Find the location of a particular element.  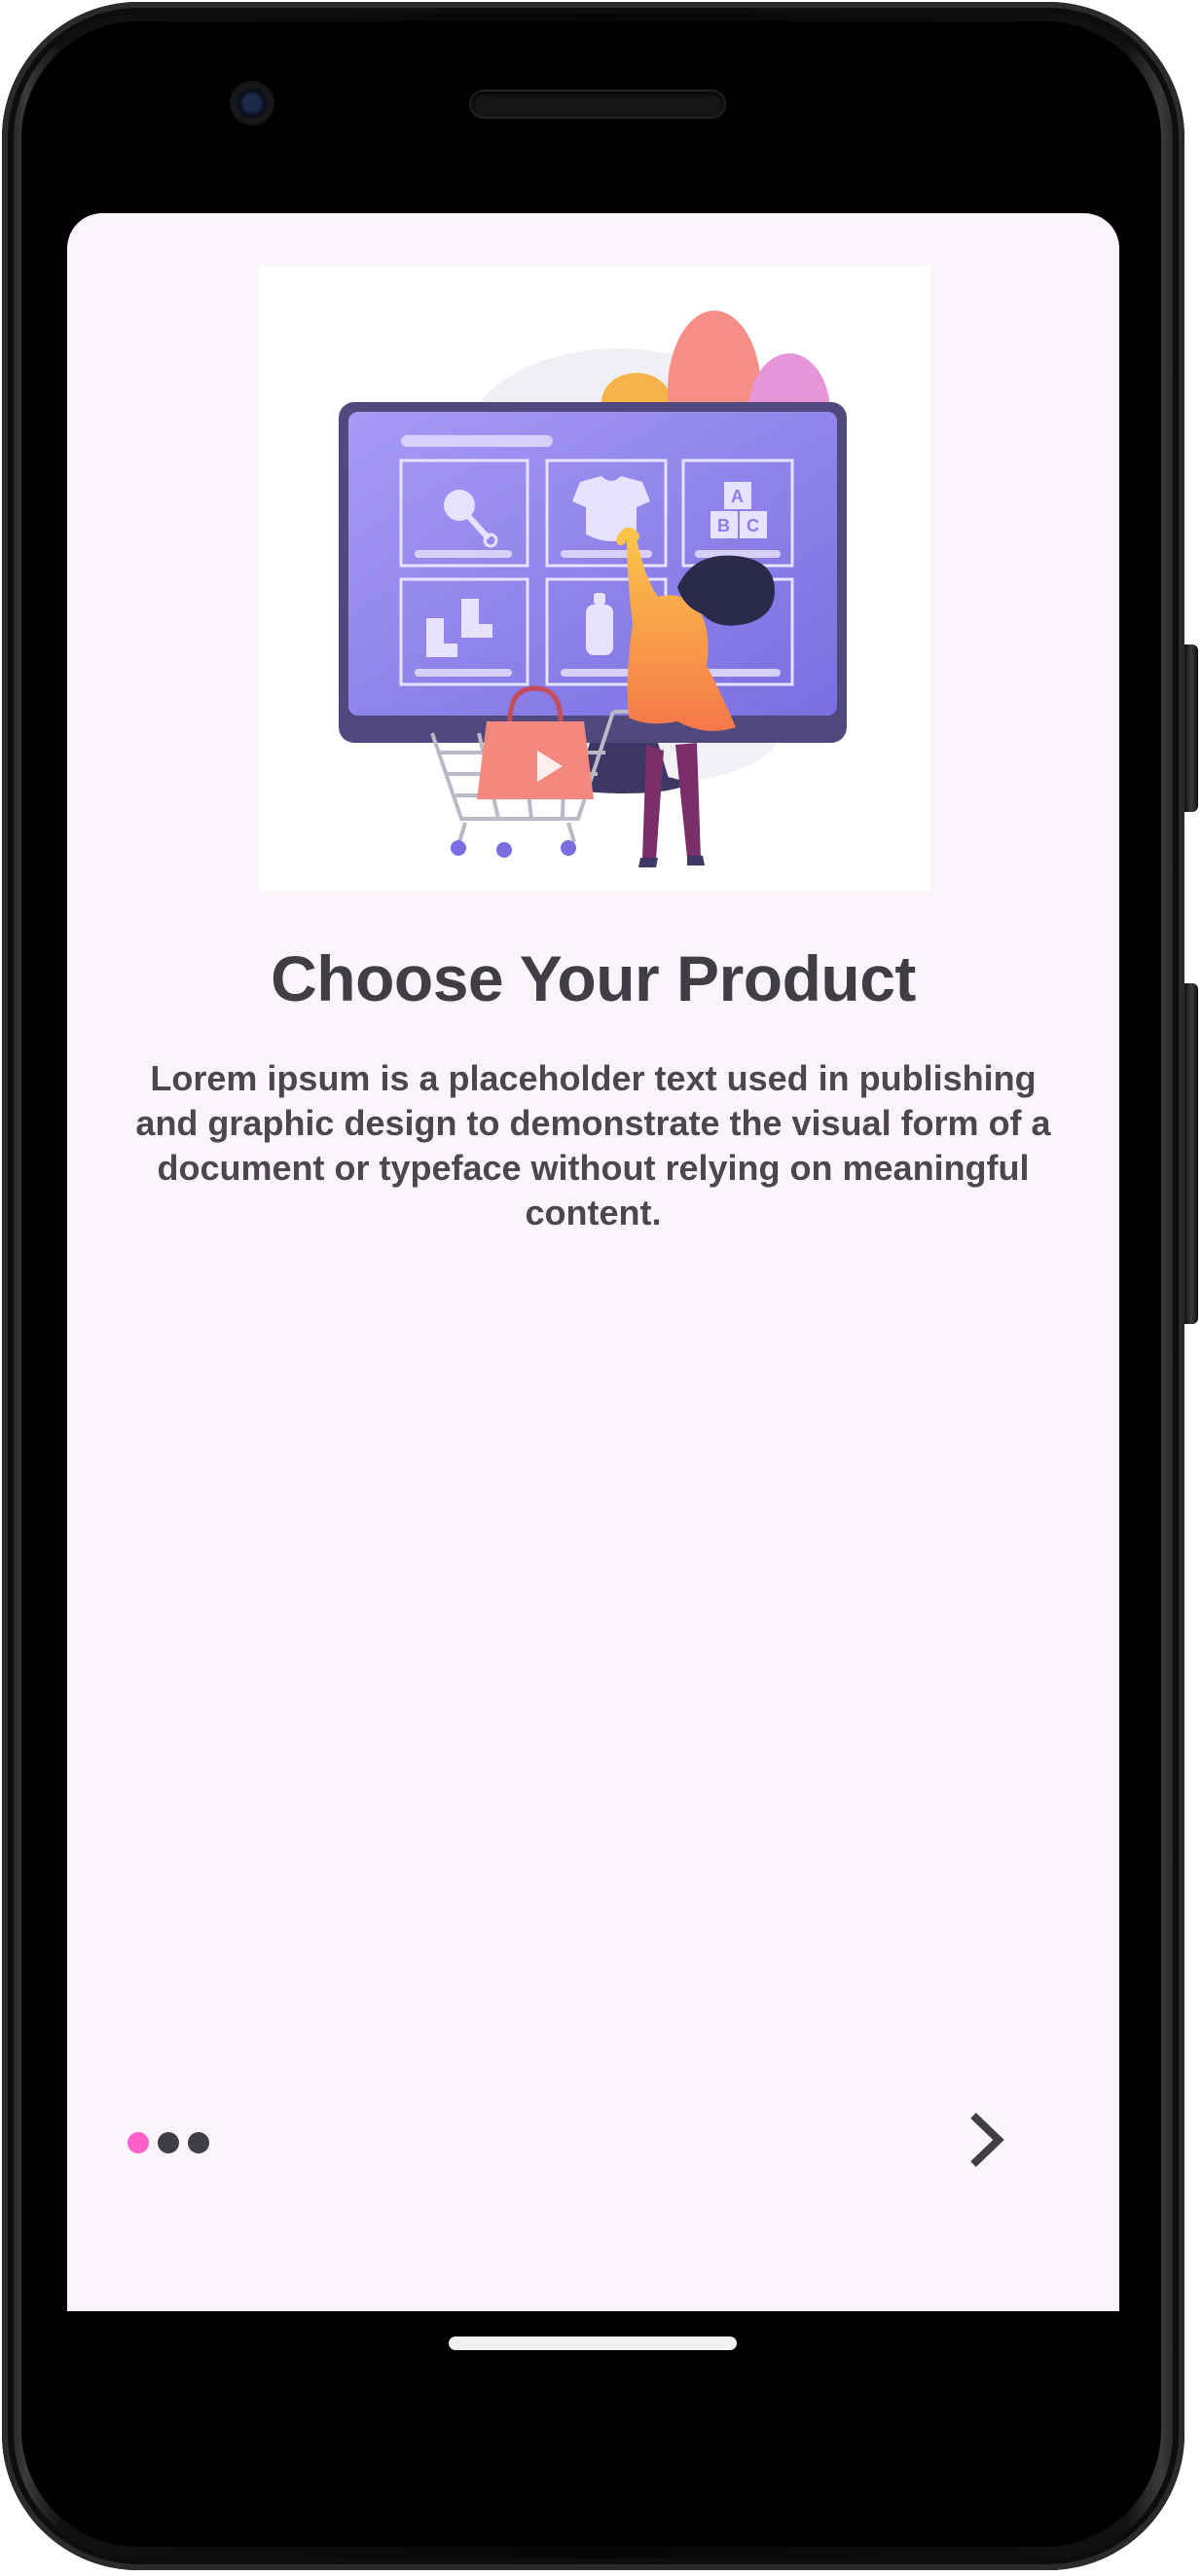

next-button is located at coordinates (987, 2140).